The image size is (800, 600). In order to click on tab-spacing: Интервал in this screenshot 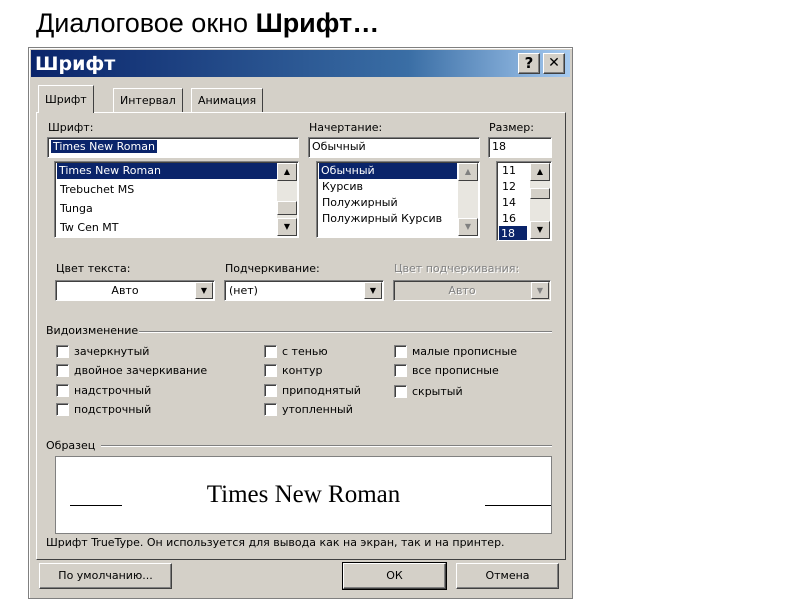, I will do `click(148, 100)`.